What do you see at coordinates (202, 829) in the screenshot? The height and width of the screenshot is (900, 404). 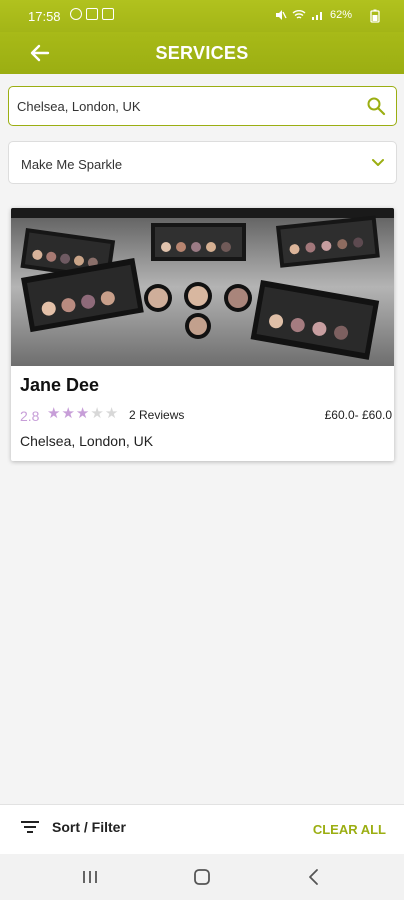 I see `sort-filter-bar: Sort / Filter CLEAR ALL` at bounding box center [202, 829].